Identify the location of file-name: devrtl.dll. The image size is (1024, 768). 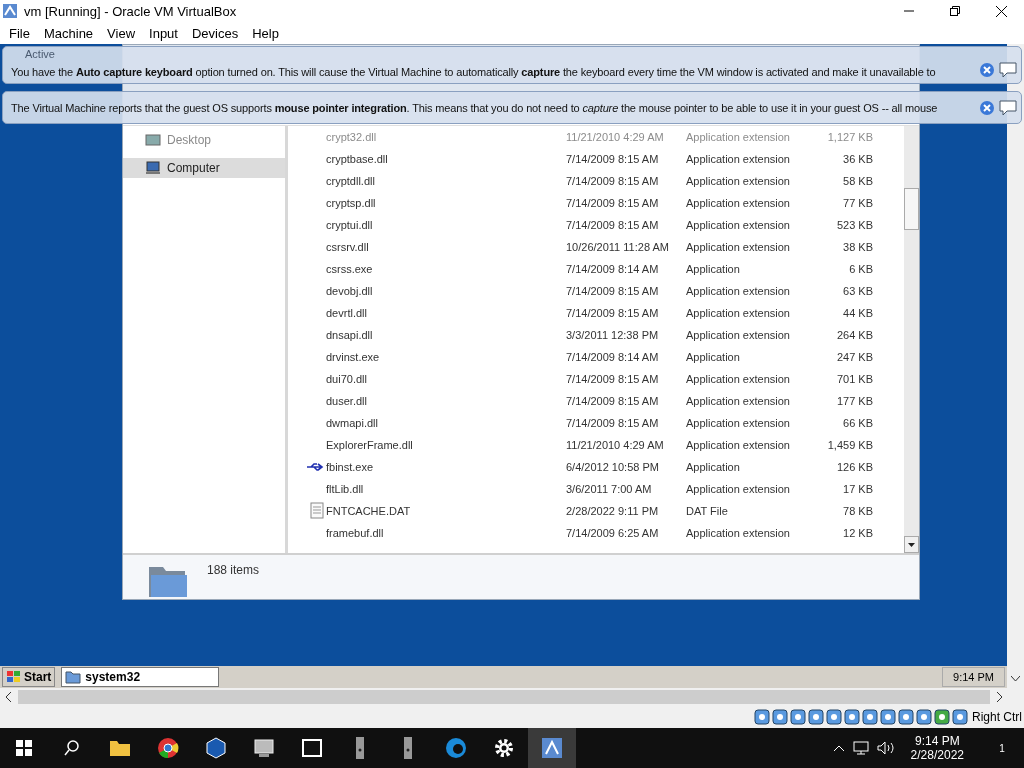
(446, 312).